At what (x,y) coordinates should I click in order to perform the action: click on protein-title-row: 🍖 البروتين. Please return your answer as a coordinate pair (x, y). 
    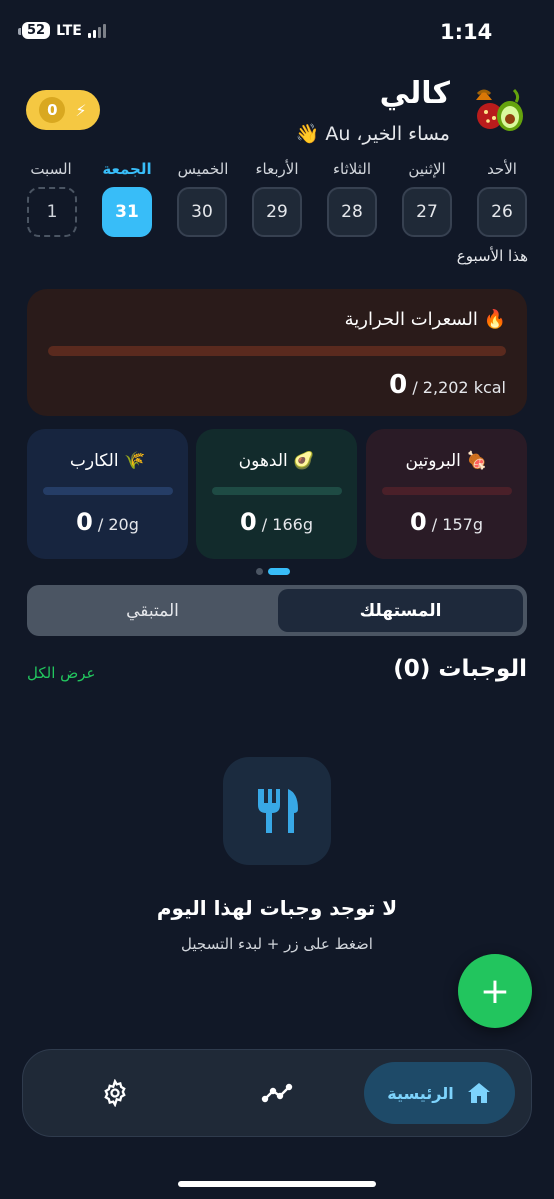
    Looking at the image, I should click on (446, 461).